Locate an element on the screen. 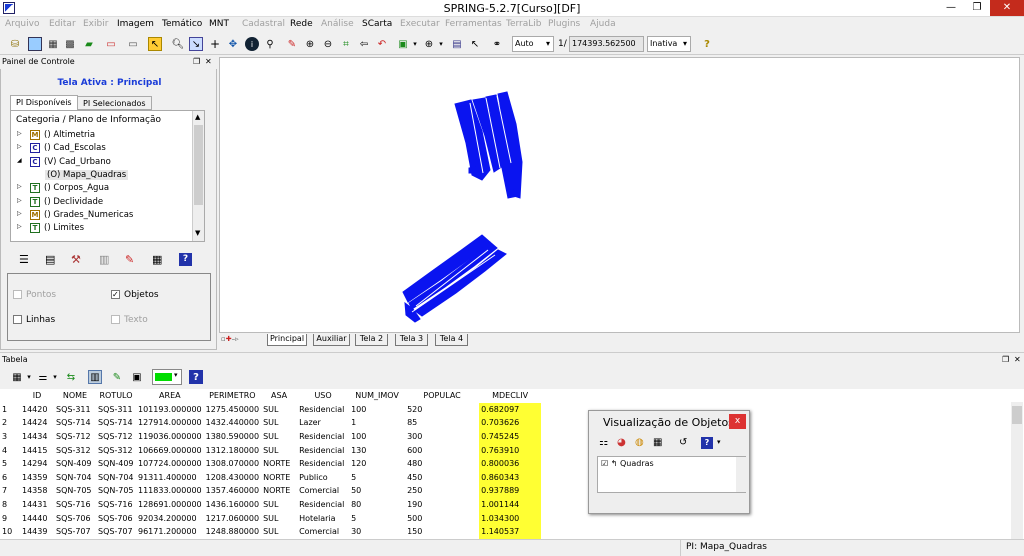 Image resolution: width=1024 pixels, height=556 pixels. tree-item: ▷ T () Declividade is located at coordinates (101, 202).